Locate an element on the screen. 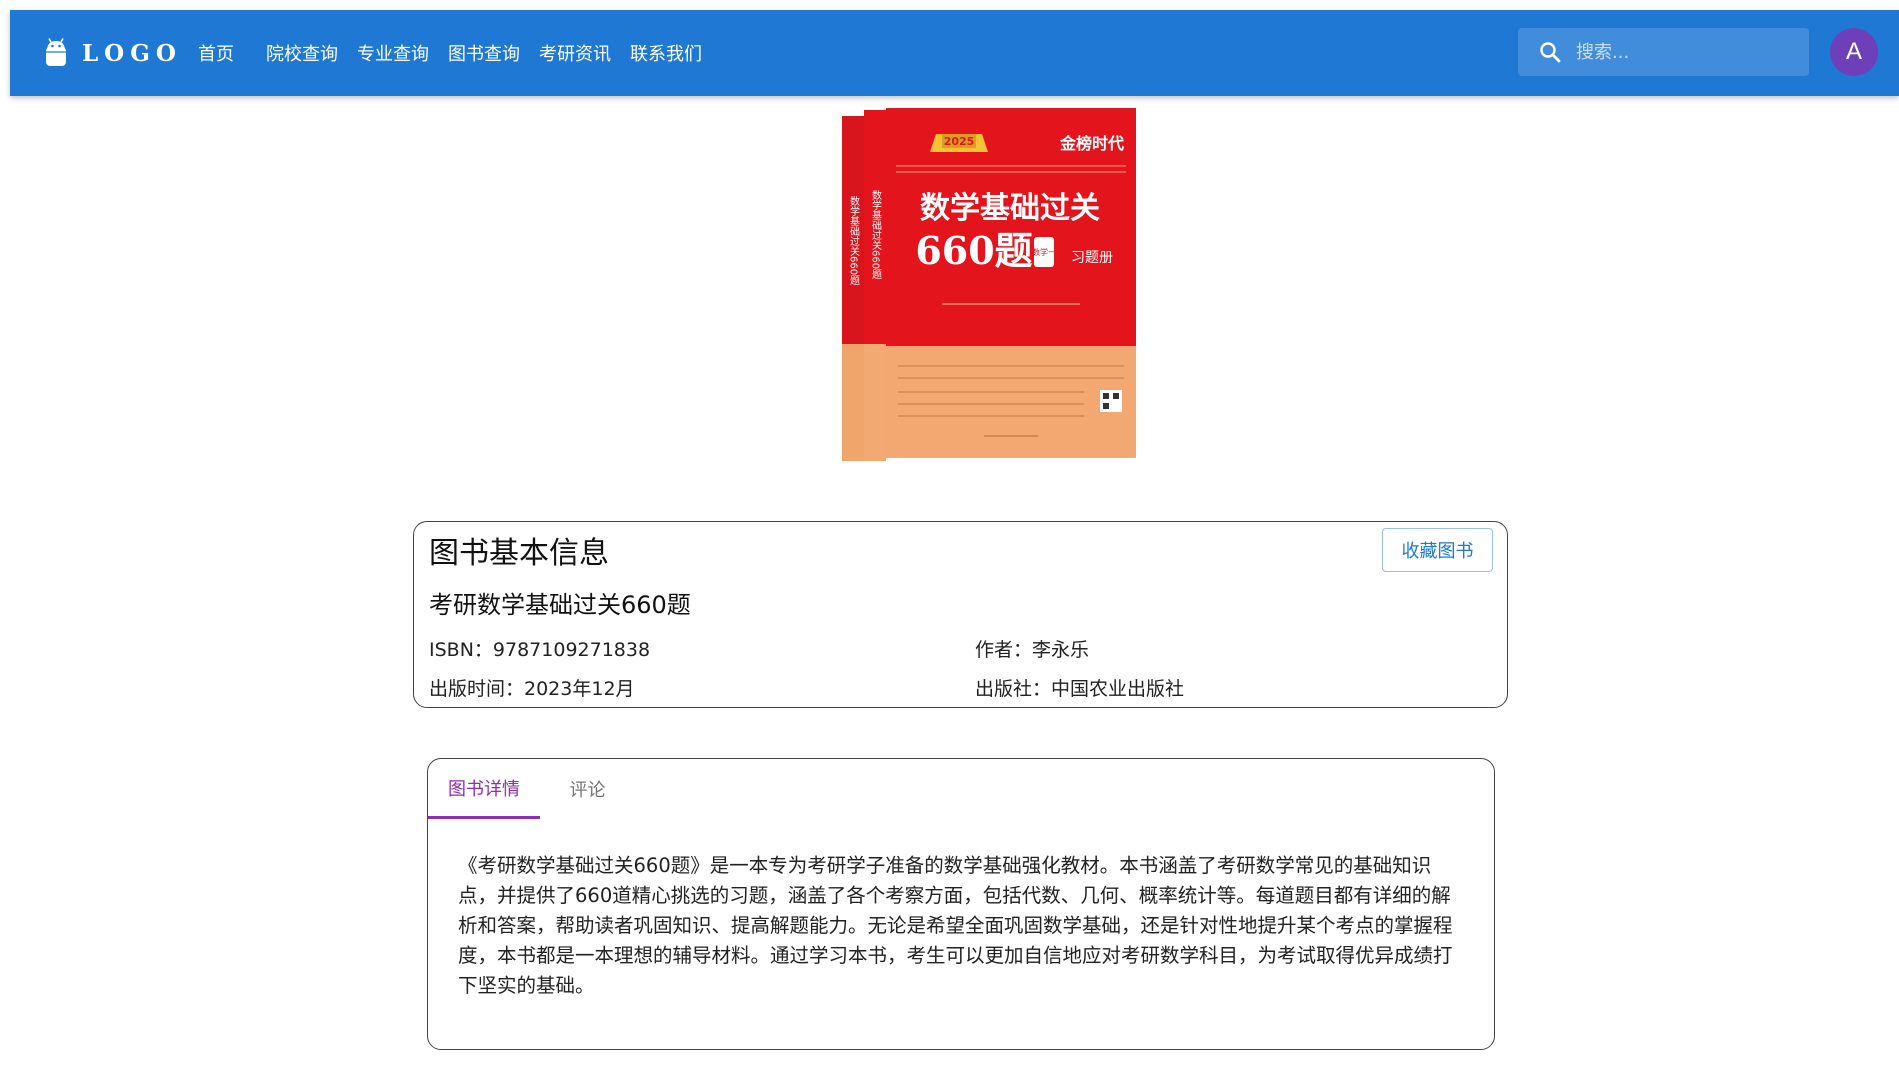 Image resolution: width=1899 pixels, height=1080 pixels. logo: LOGO is located at coordinates (113, 53).